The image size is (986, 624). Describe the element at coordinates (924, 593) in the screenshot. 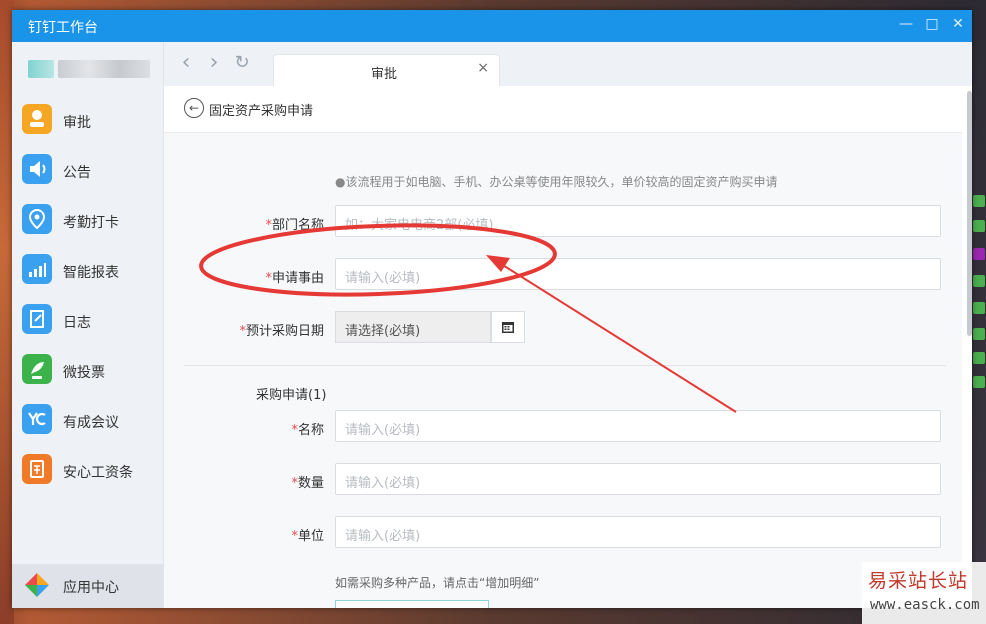

I see `watermark: 易采站长站 www.easck.com` at that location.